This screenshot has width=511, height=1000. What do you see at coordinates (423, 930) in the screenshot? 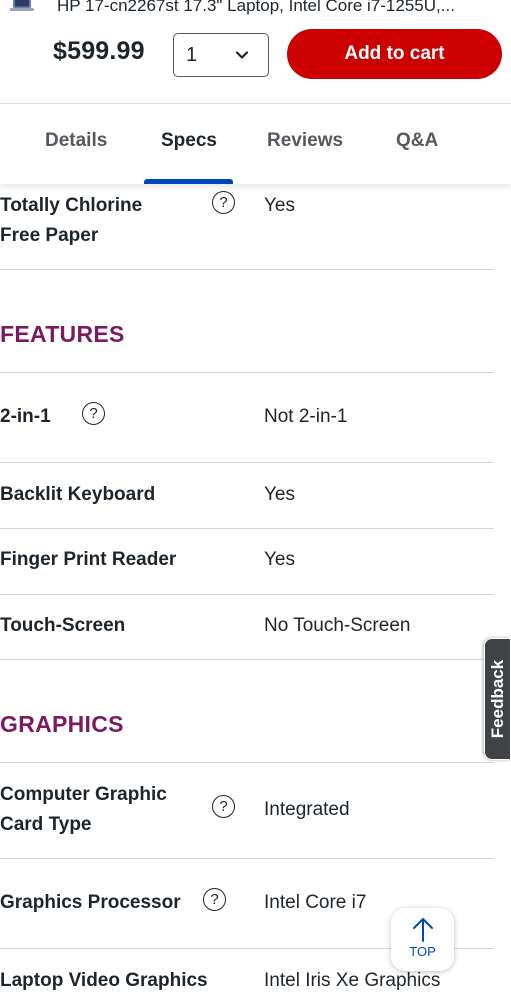
I see `arrow-up-icon` at bounding box center [423, 930].